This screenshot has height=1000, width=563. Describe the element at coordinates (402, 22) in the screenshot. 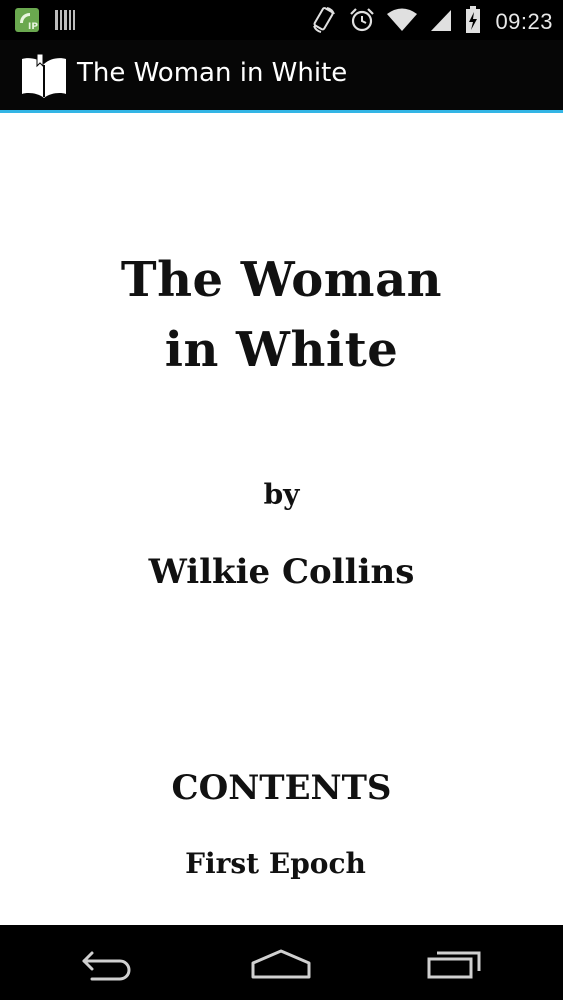

I see `wifi-icon` at that location.